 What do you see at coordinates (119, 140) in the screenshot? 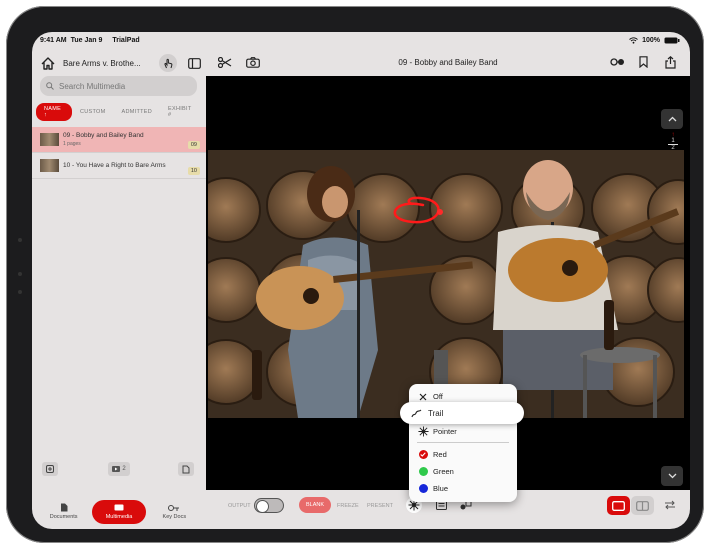
I see `list-item: 09 - Bobby and Bailey Band 1 pages 09` at bounding box center [119, 140].